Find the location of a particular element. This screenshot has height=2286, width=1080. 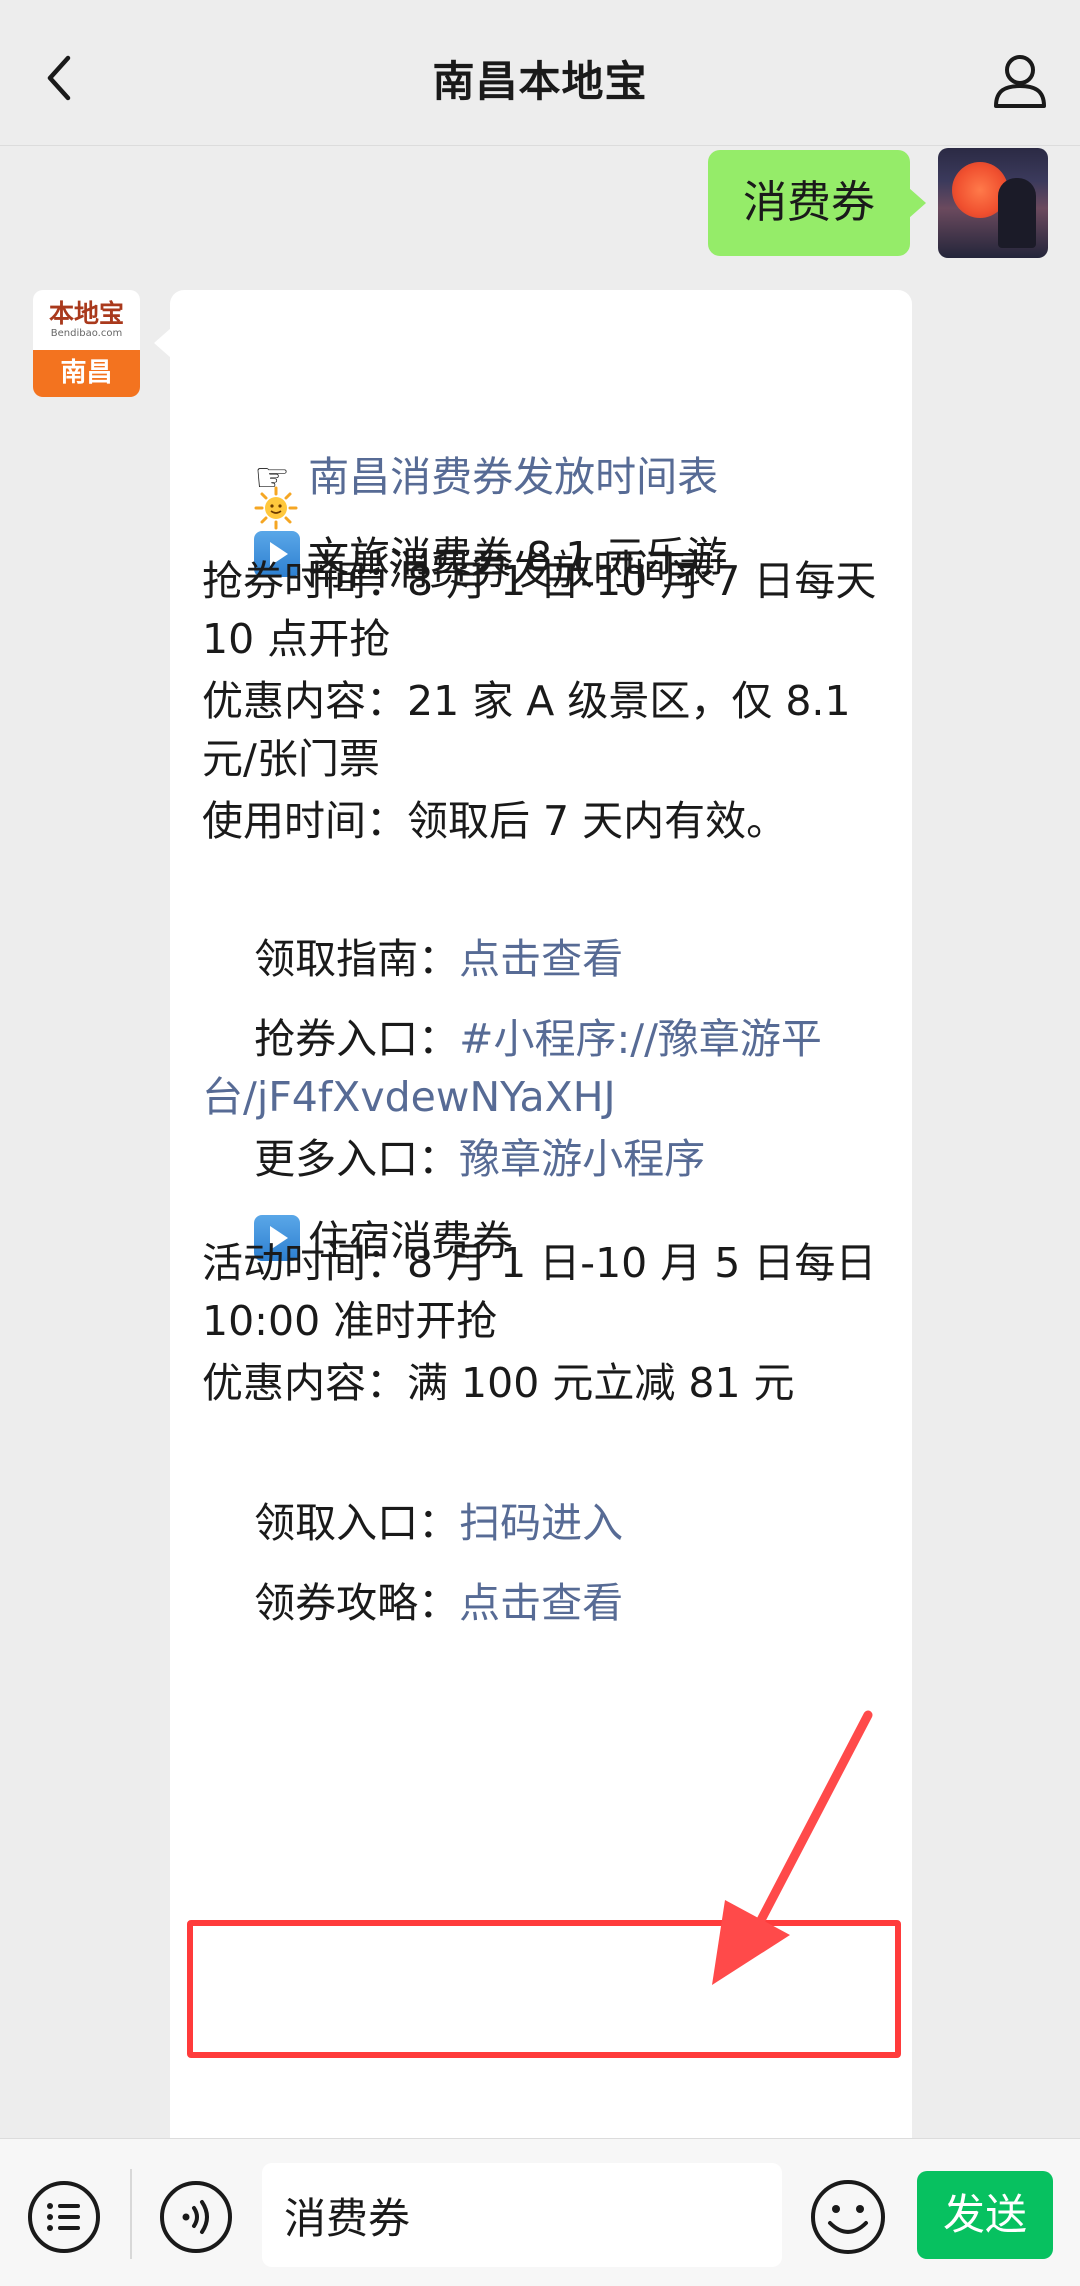

sent-message-bubble: 消费券 is located at coordinates (817, 203).